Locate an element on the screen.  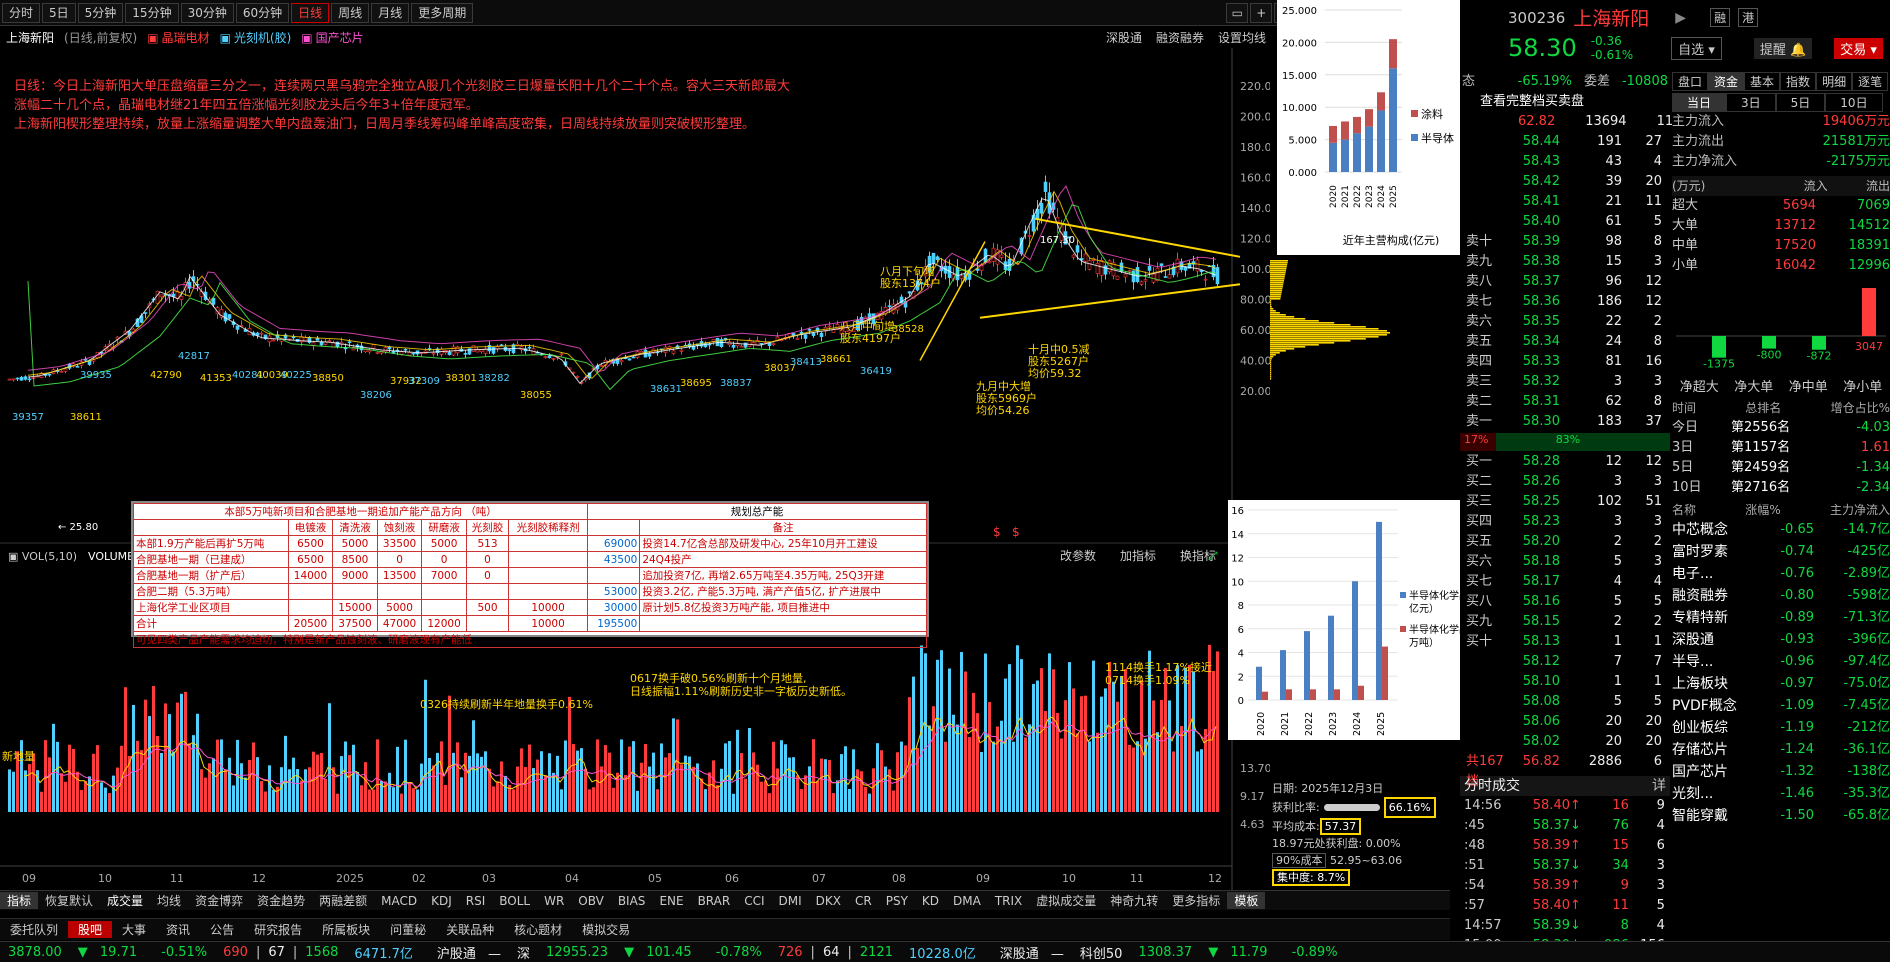
fund-subtab: 10日 is located at coordinates (1854, 102).